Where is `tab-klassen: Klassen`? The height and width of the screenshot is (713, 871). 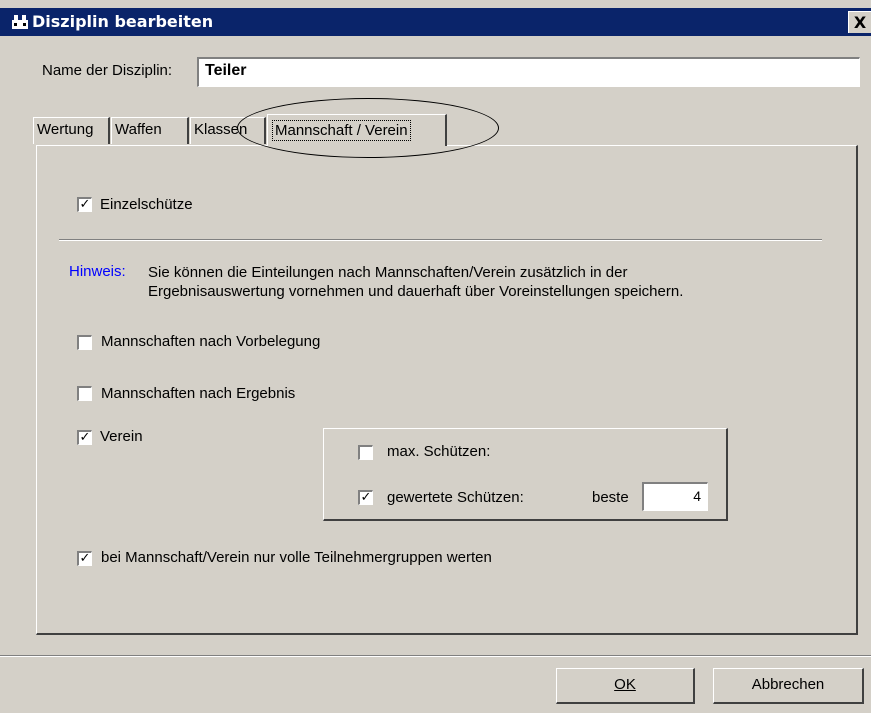
tab-klassen: Klassen is located at coordinates (228, 130).